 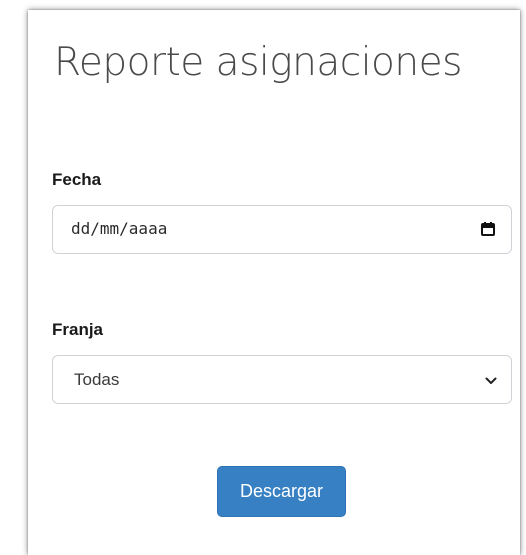 What do you see at coordinates (96, 380) in the screenshot?
I see `franja-selected-value: Todas` at bounding box center [96, 380].